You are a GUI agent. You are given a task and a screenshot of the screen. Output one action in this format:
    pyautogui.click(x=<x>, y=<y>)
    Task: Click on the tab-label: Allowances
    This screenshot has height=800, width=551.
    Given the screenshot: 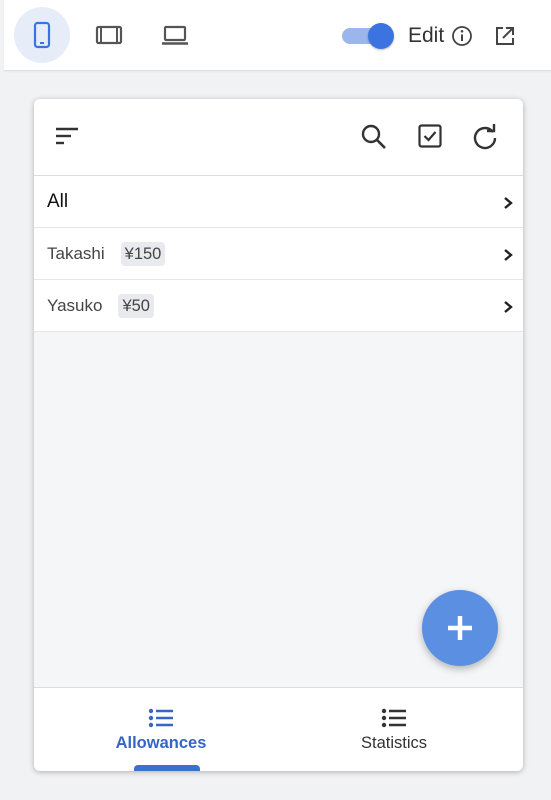 What is the action you would take?
    pyautogui.click(x=161, y=743)
    